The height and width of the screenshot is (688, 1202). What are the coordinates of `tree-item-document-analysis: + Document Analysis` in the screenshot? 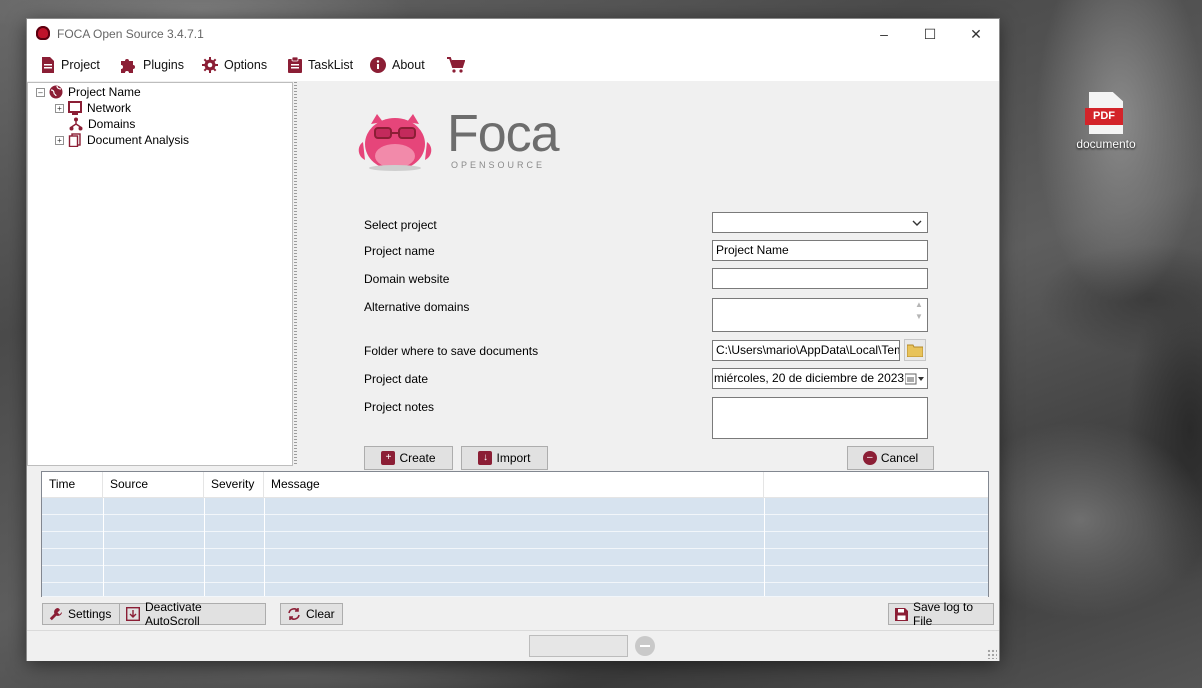 It's located at (122, 140).